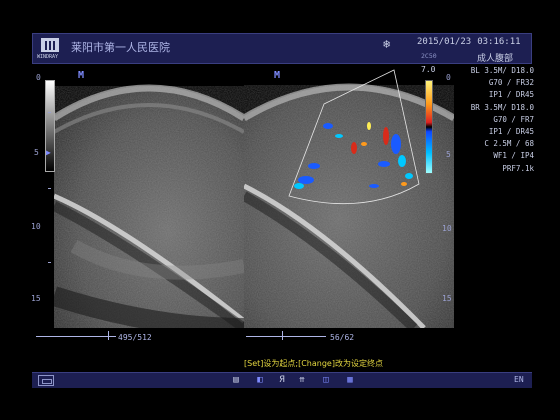 Image resolution: width=560 pixels, height=420 pixels. I want to click on depth-label-right-10: 10, so click(447, 228).